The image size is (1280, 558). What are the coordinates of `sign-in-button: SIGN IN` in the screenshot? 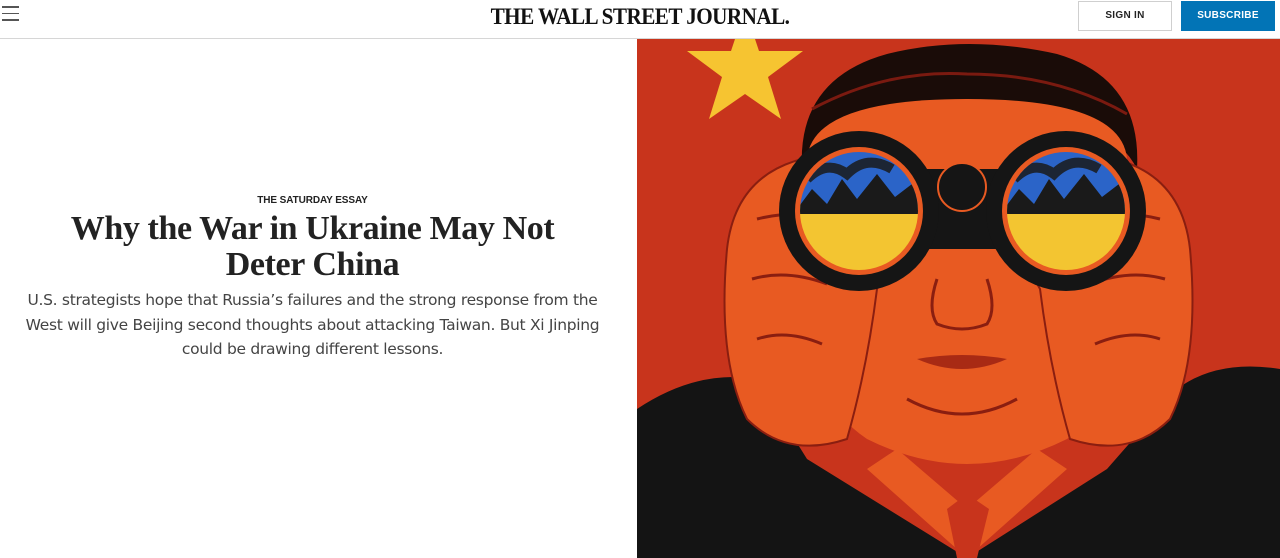 It's located at (1125, 16).